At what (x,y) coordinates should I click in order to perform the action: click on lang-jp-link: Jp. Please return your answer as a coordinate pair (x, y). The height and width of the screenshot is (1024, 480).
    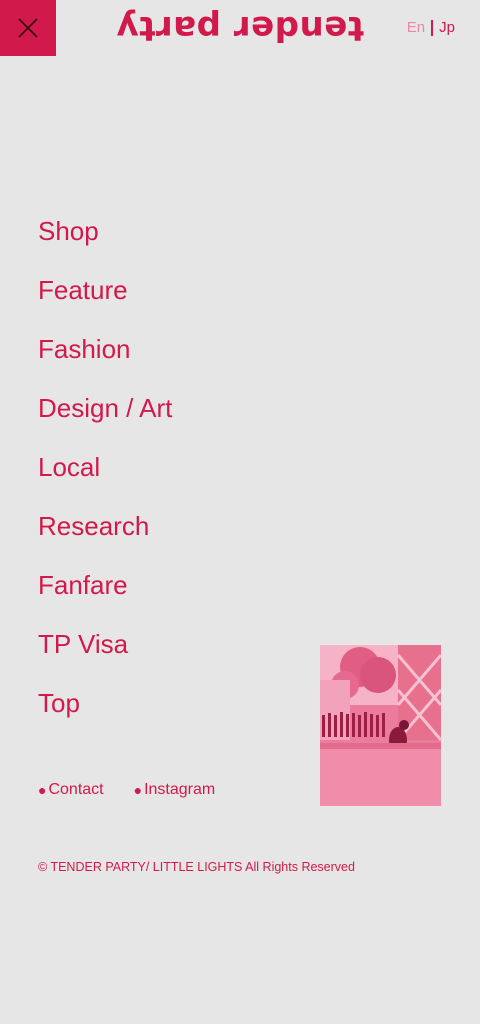
    Looking at the image, I should click on (447, 27).